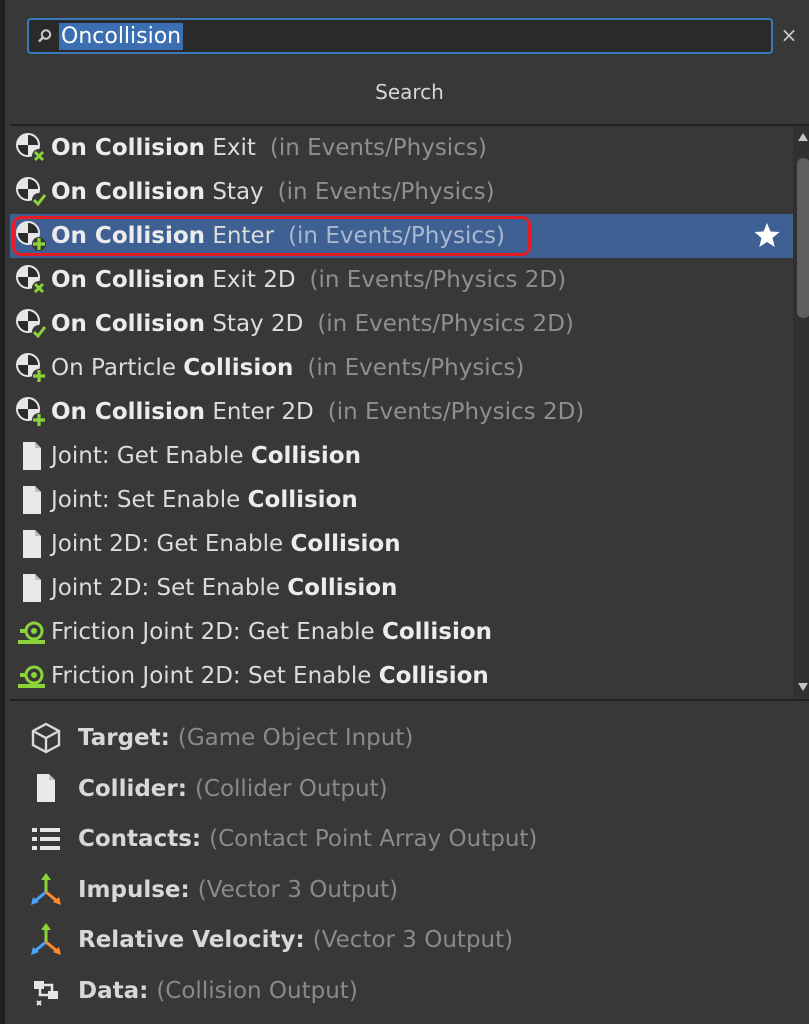 The width and height of the screenshot is (809, 1024). Describe the element at coordinates (46, 993) in the screenshot. I see `collision-data-icon` at that location.